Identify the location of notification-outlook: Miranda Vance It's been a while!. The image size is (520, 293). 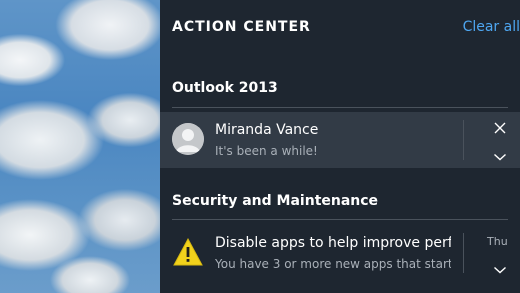
(340, 140).